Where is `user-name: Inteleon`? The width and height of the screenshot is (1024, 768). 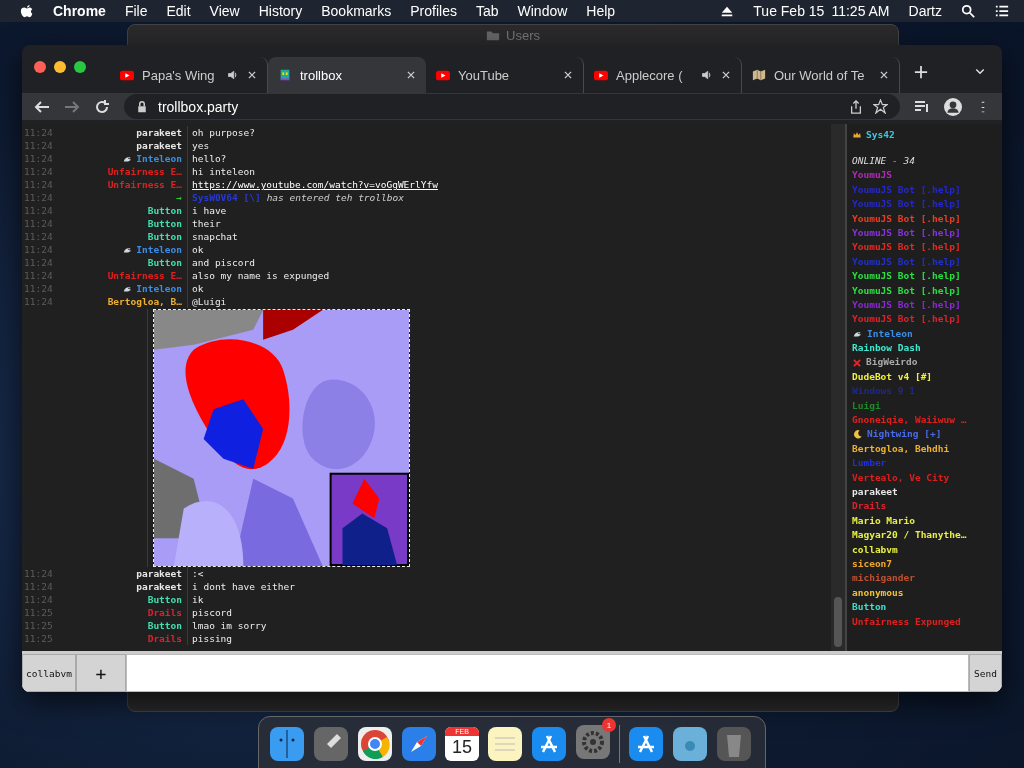
user-name: Inteleon is located at coordinates (890, 334).